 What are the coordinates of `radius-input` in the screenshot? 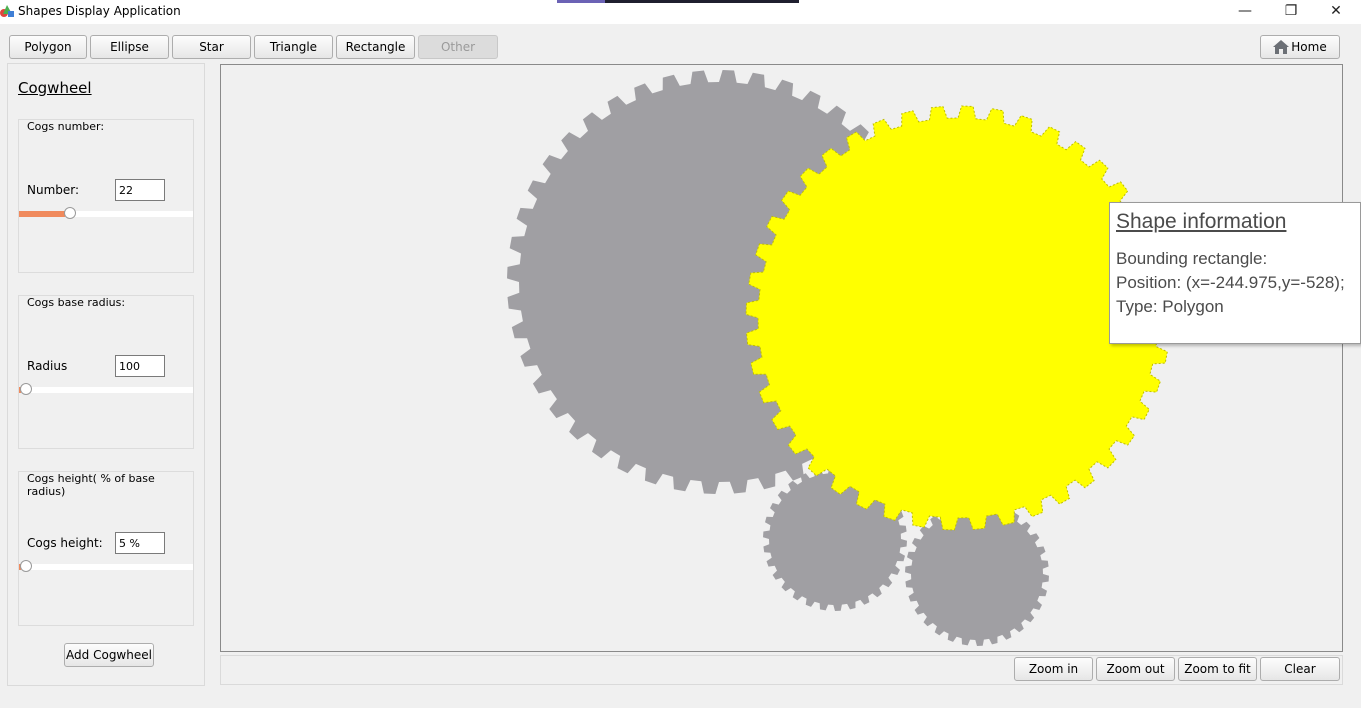 It's located at (140, 366).